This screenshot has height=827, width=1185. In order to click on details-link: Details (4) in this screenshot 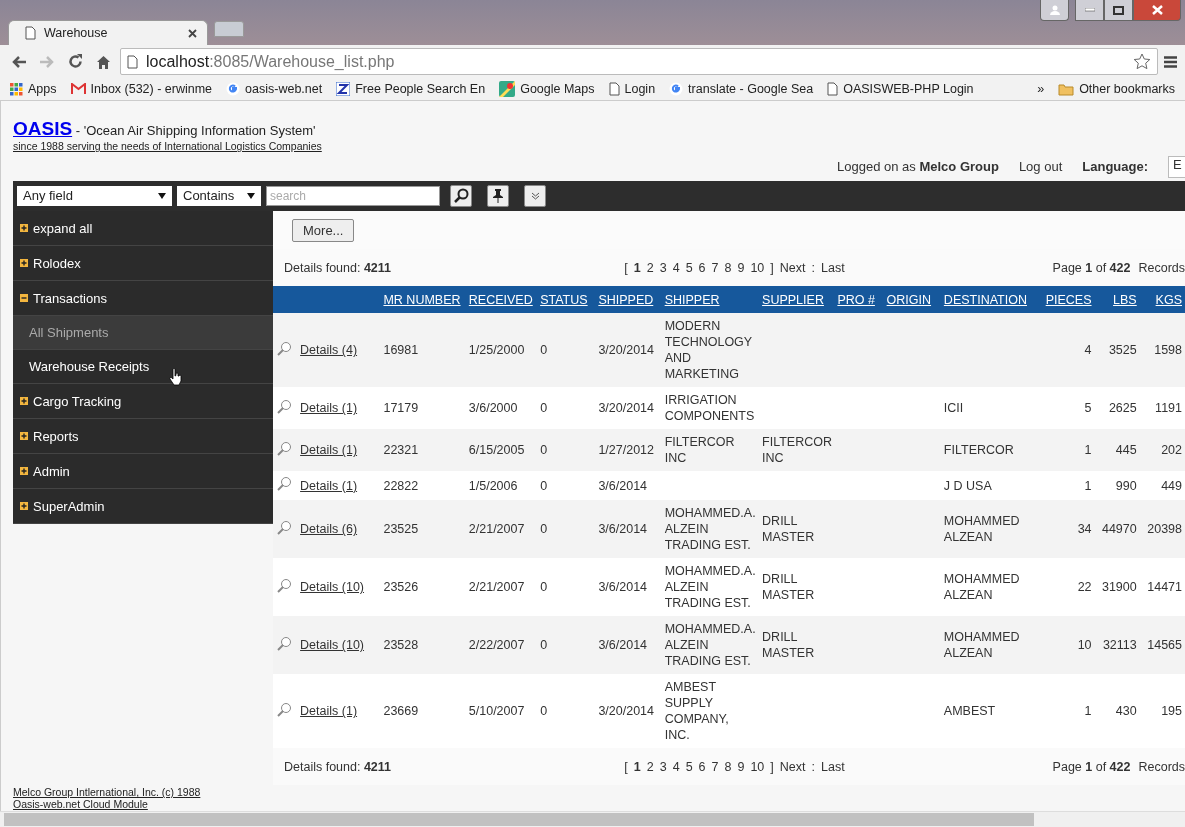, I will do `click(329, 350)`.